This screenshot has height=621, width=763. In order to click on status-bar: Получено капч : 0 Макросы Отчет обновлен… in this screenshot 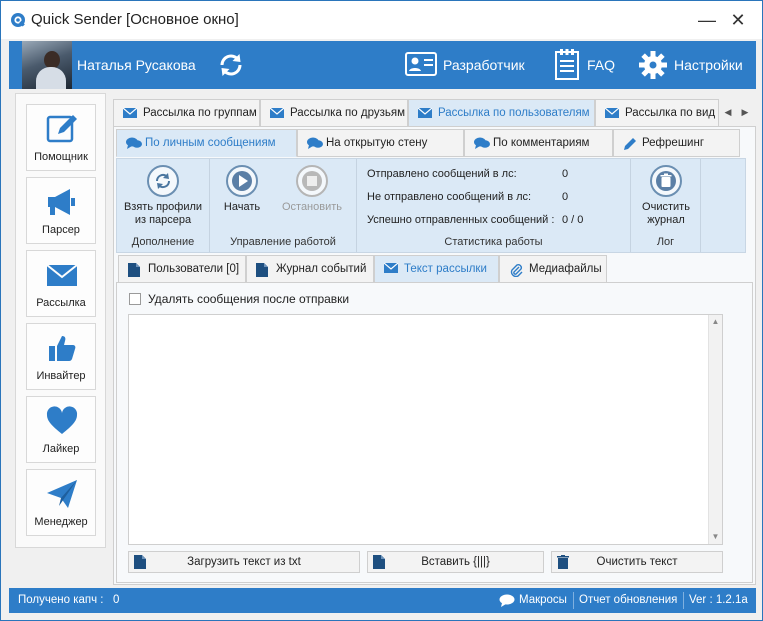, I will do `click(382, 600)`.